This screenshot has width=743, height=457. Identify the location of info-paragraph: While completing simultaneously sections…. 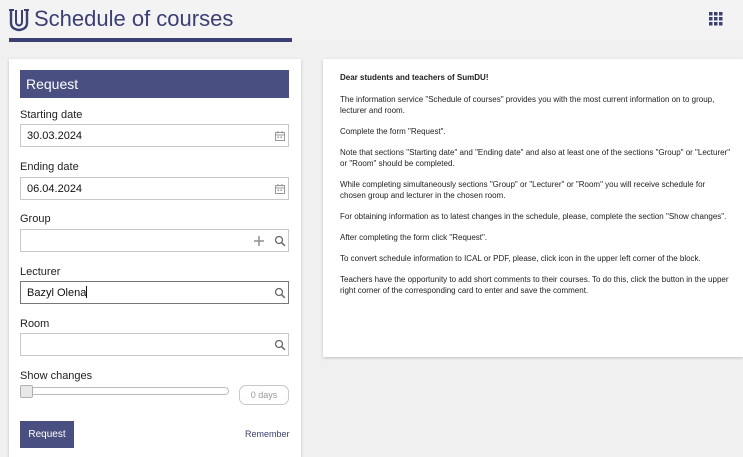
(523, 190).